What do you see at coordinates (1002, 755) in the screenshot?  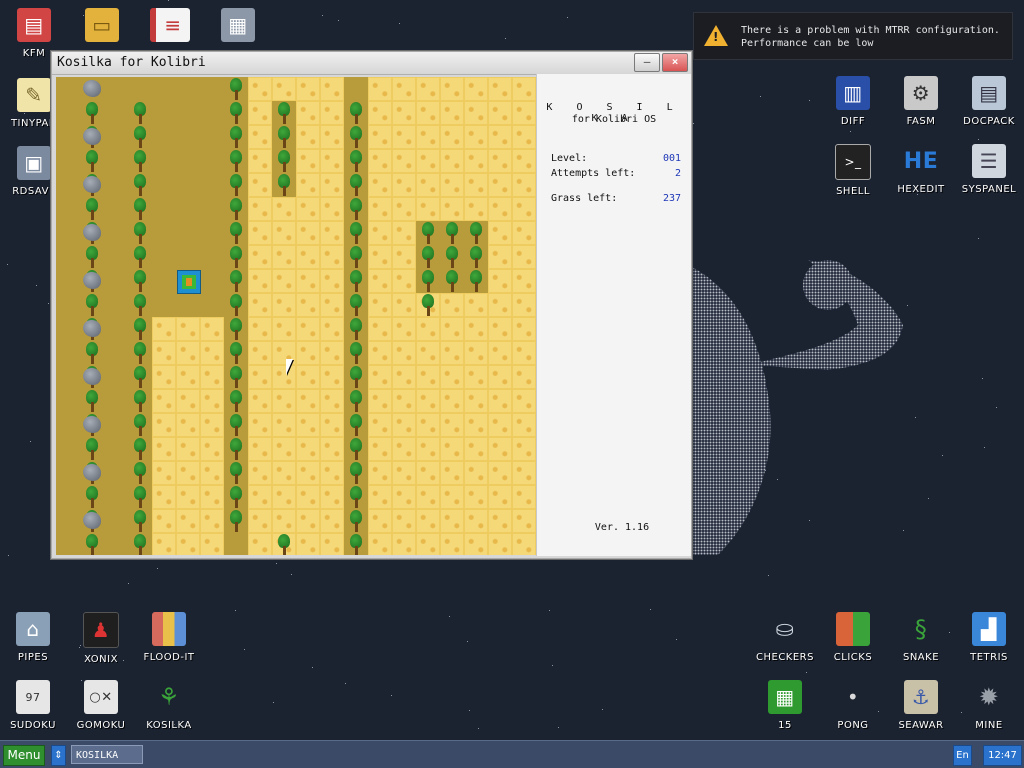 I see `clock: 12:47` at bounding box center [1002, 755].